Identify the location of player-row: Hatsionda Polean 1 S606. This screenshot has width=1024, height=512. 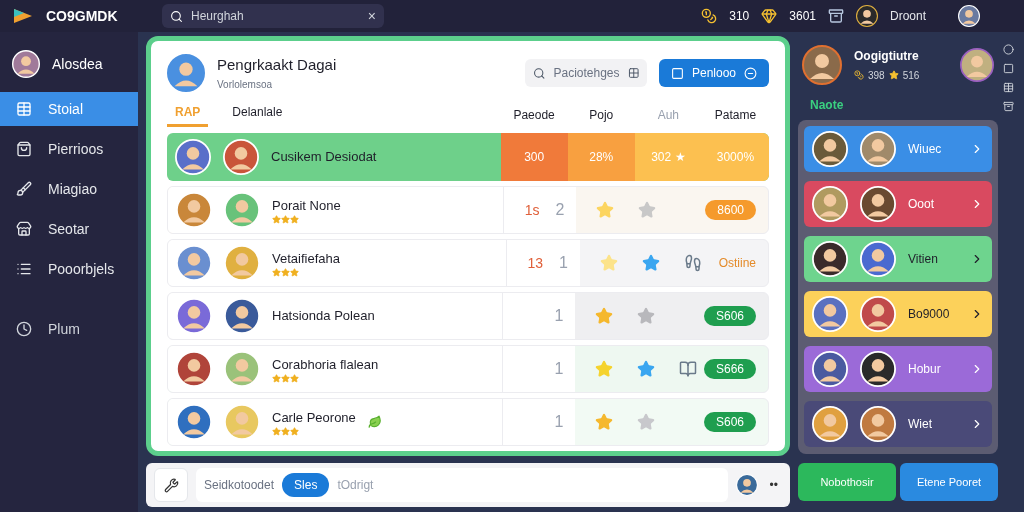
(468, 316).